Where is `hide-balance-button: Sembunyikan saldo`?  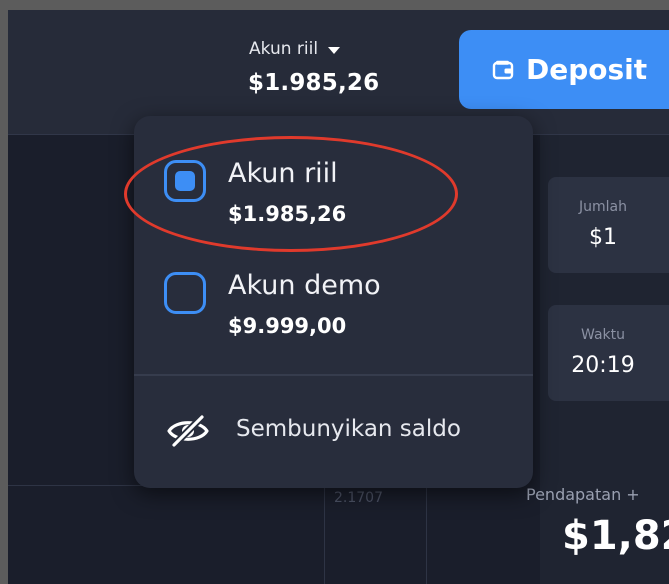
hide-balance-button: Sembunyikan saldo is located at coordinates (334, 431).